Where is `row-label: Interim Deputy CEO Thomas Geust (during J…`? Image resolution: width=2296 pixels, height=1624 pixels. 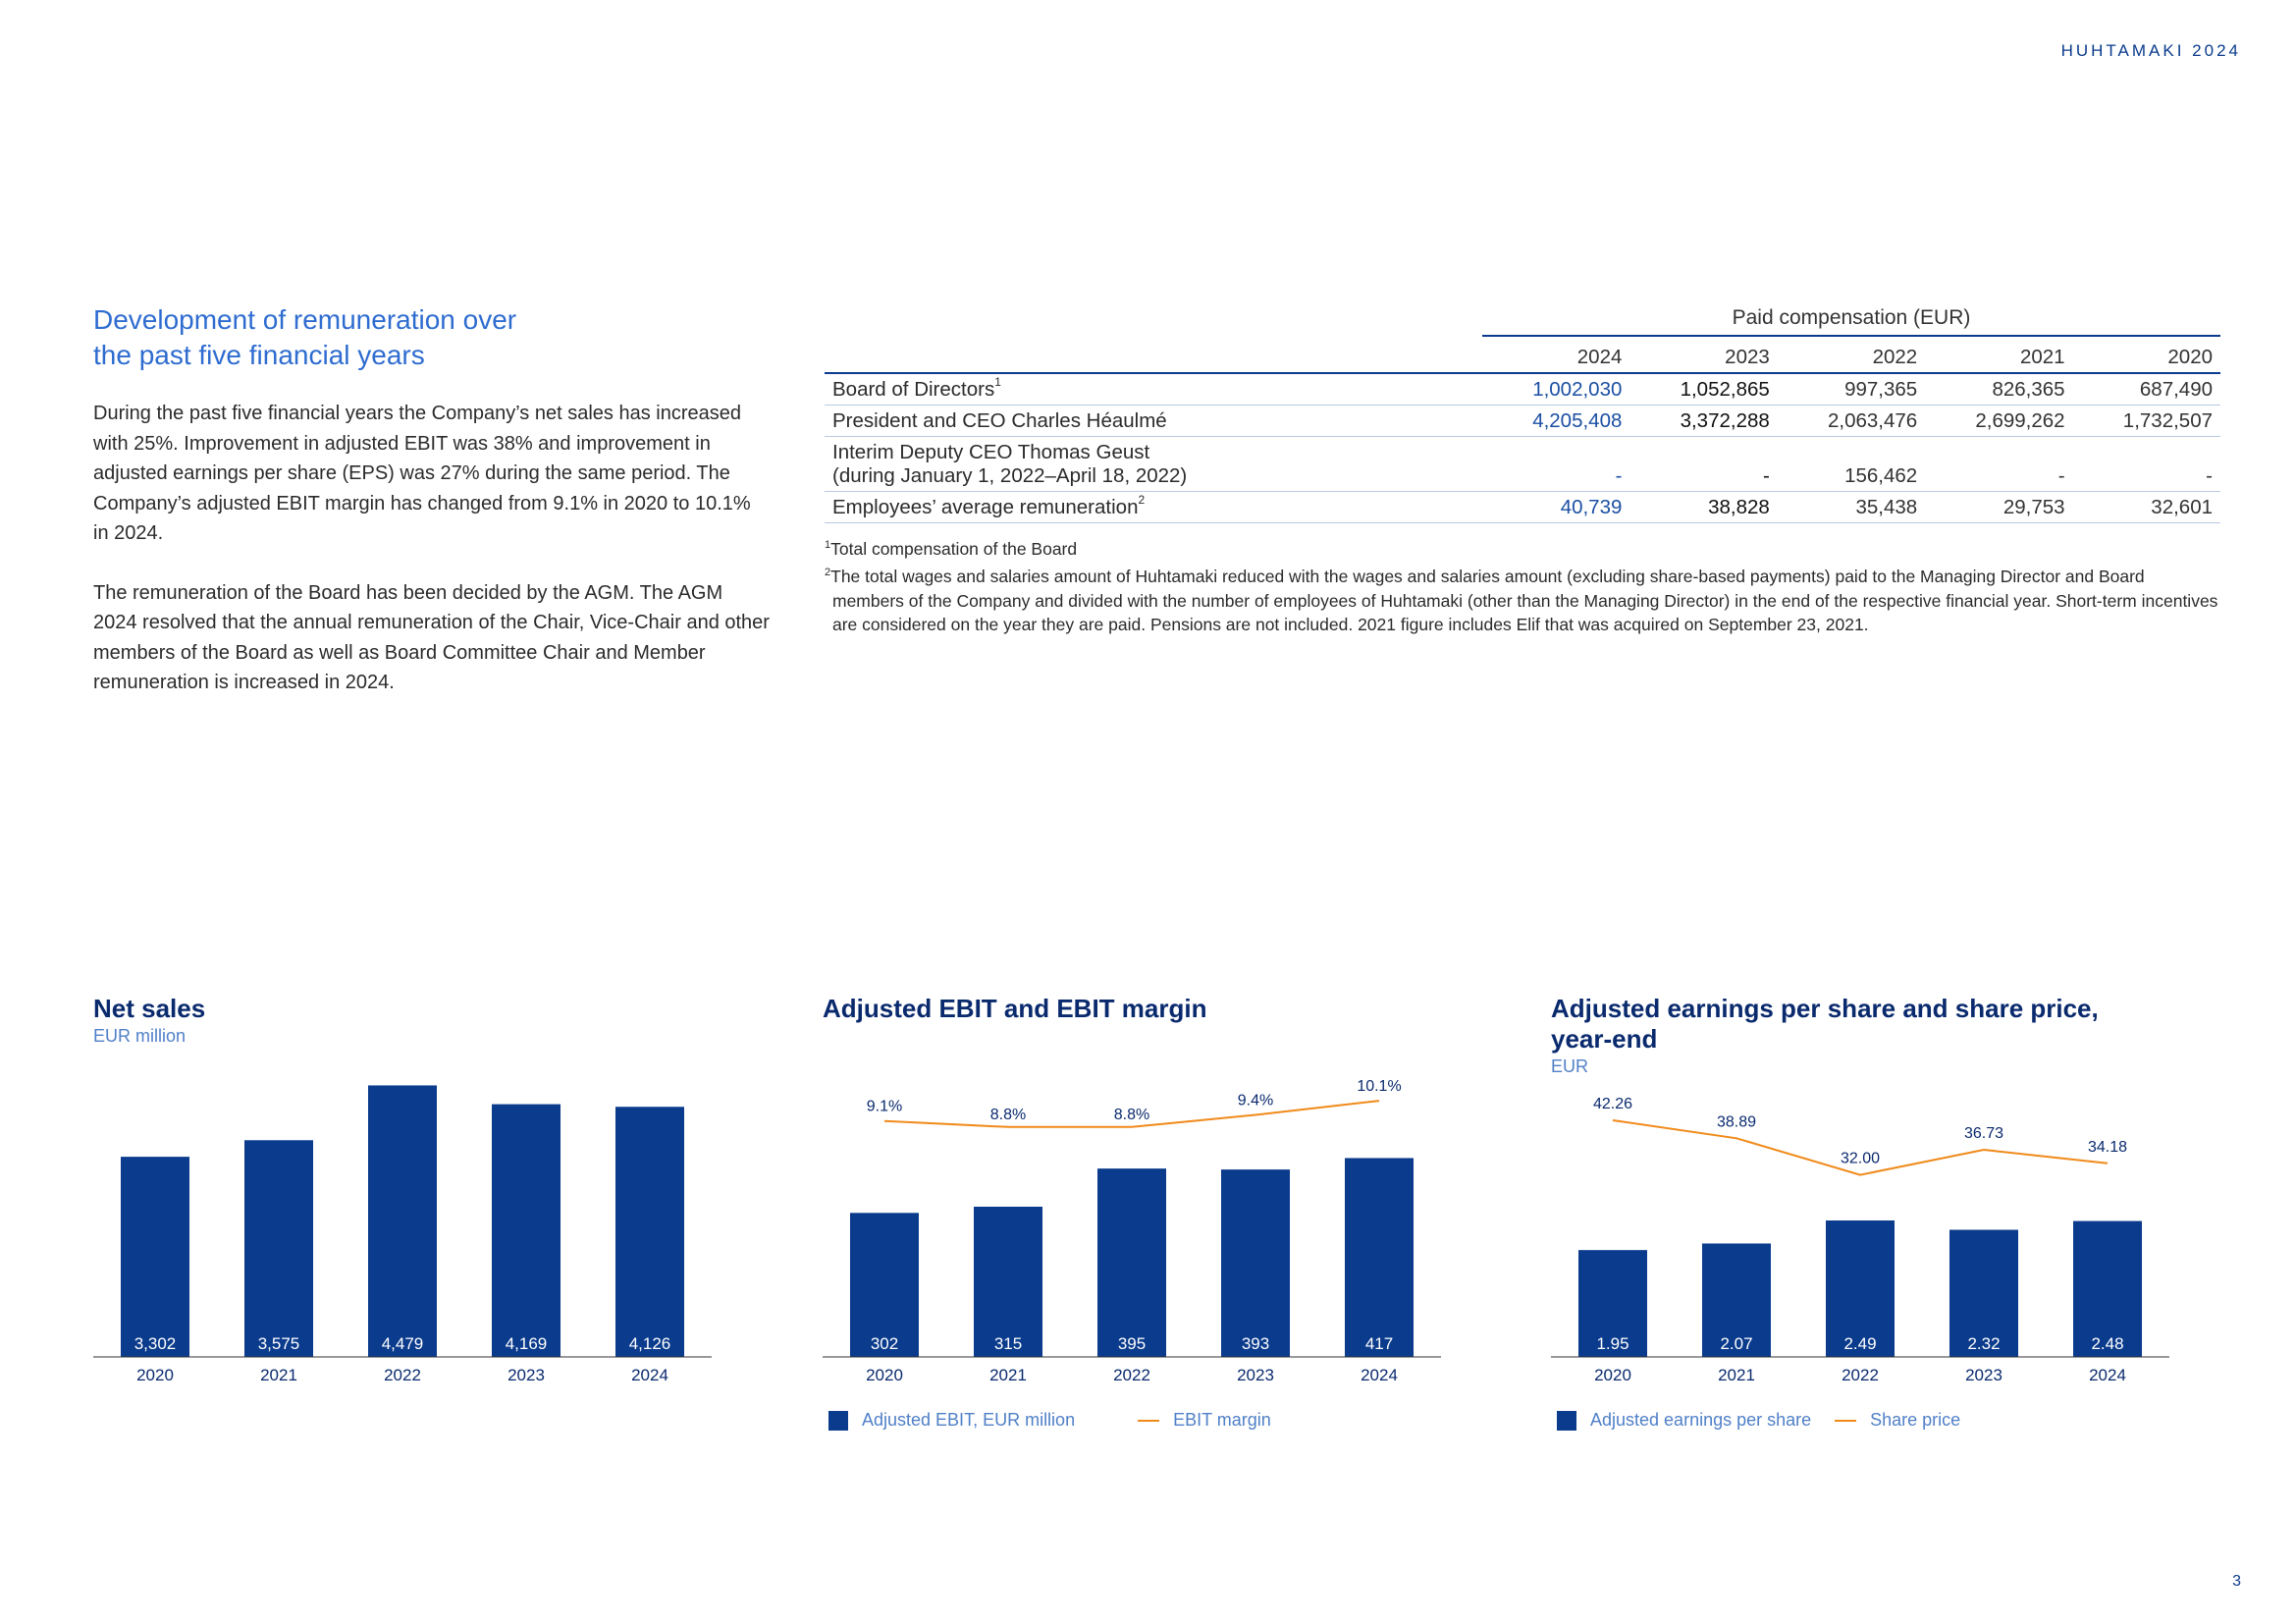
row-label: Interim Deputy CEO Thomas Geust (during J… is located at coordinates (1153, 464).